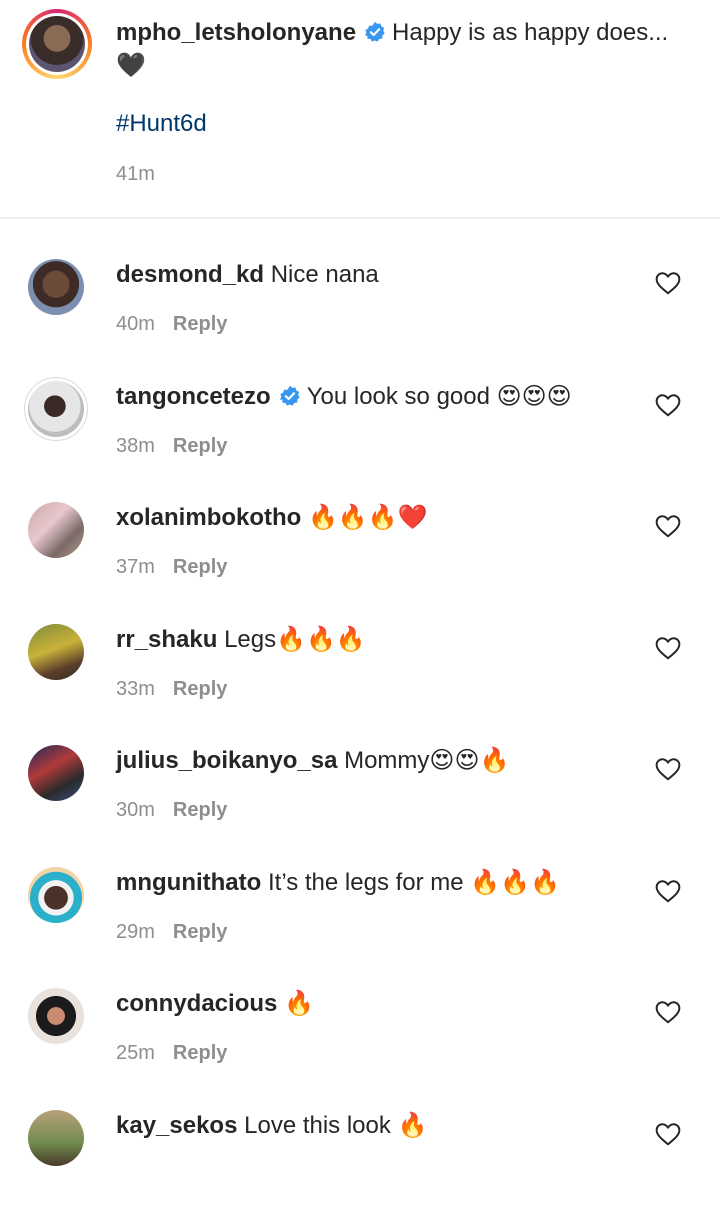  Describe the element at coordinates (360, 218) in the screenshot. I see `divider` at that location.